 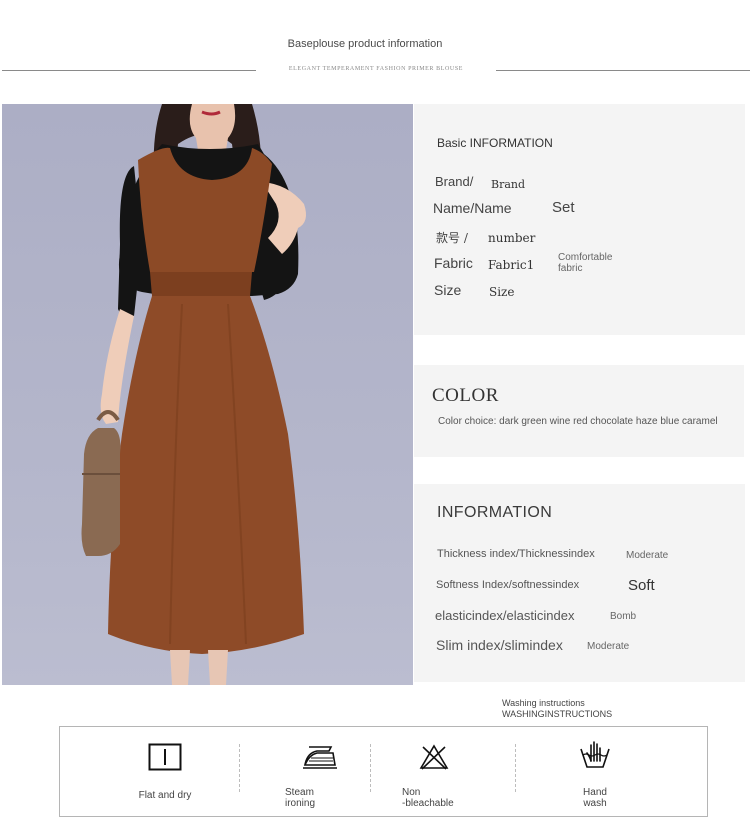 What do you see at coordinates (502, 292) in the screenshot?
I see `size-value: Size` at bounding box center [502, 292].